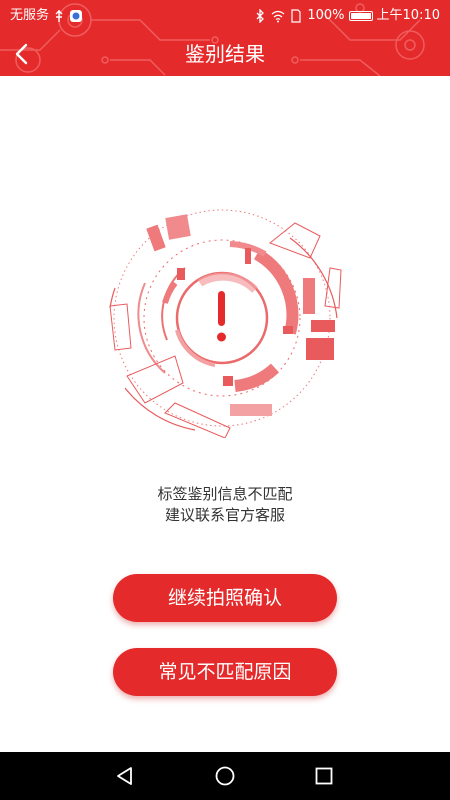 The width and height of the screenshot is (450, 800). Describe the element at coordinates (221, 316) in the screenshot. I see `alert-exclamation-icon` at that location.